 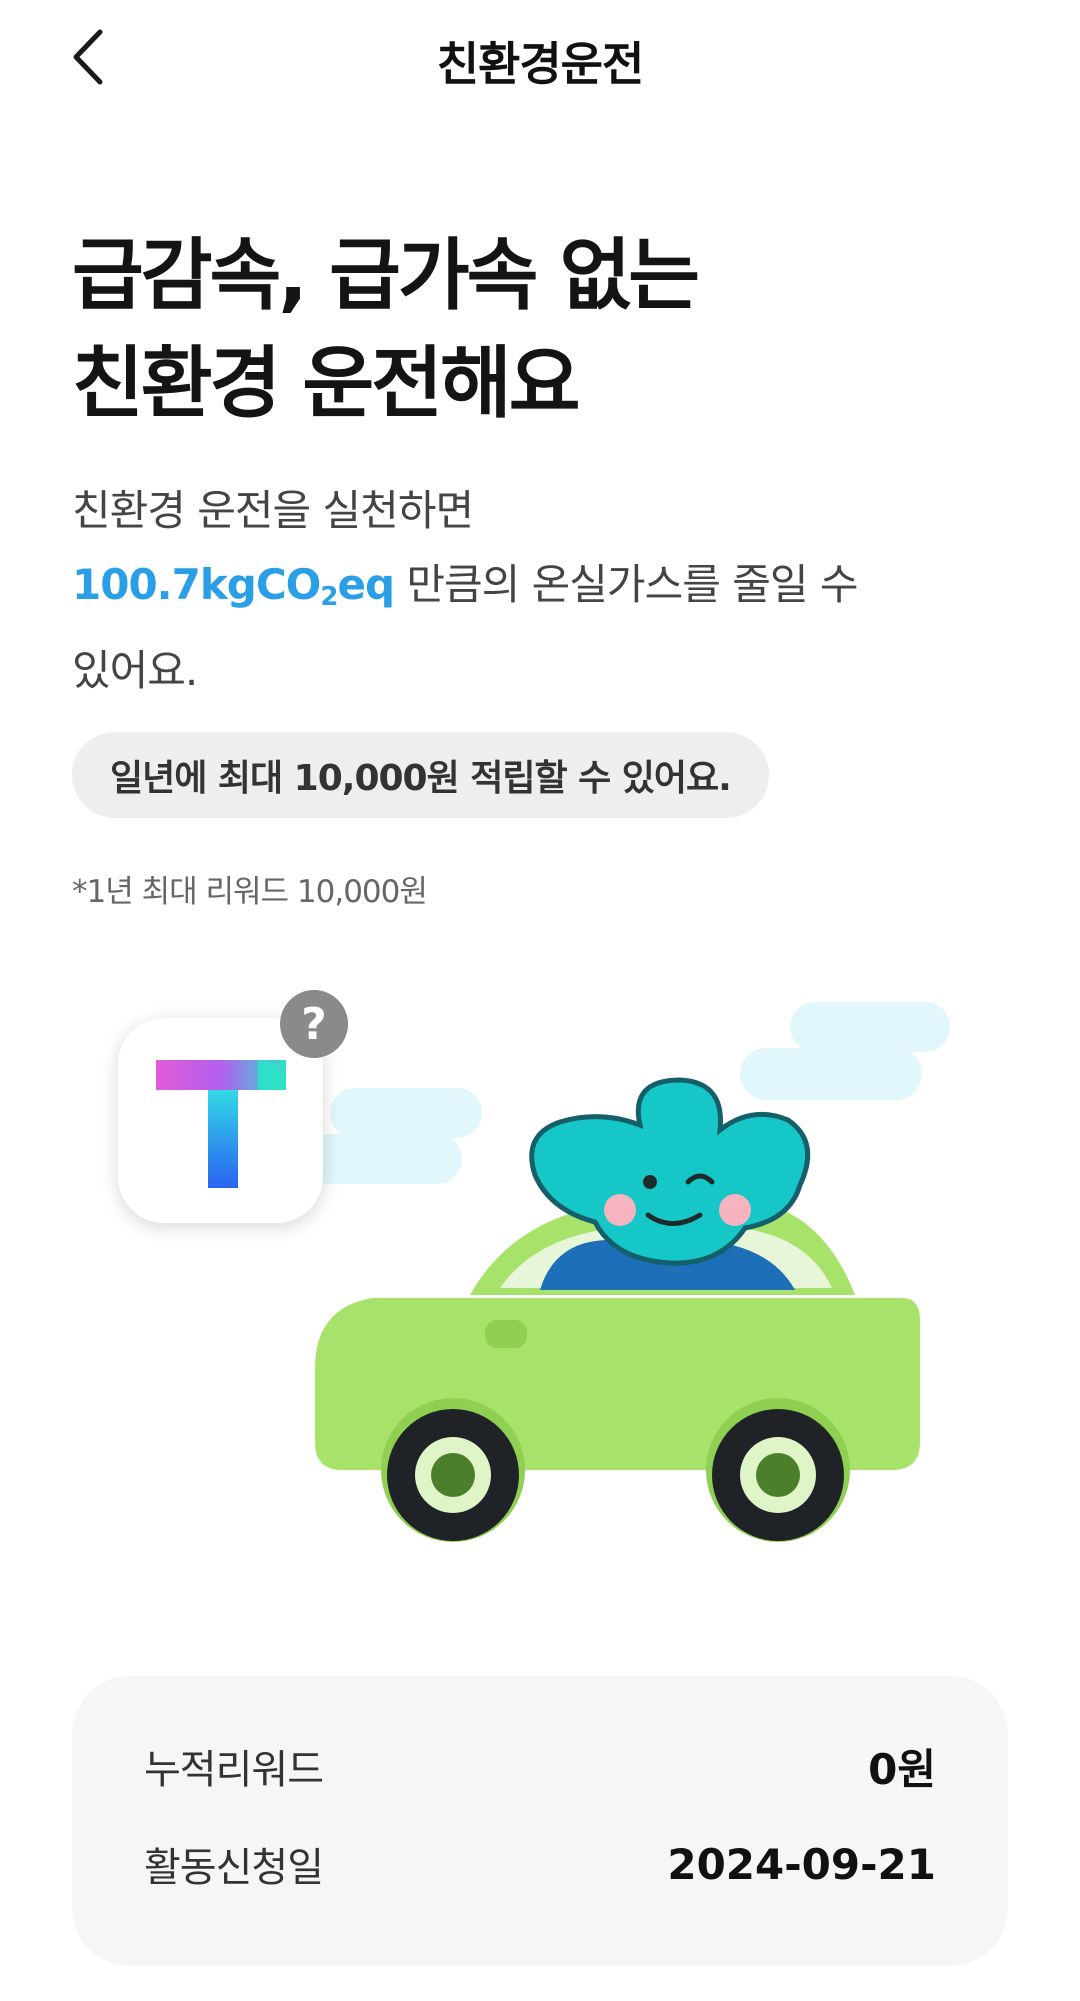 I want to click on description-line-2-rest: 만큼의 온실가스를 줄일 수, so click(x=626, y=584).